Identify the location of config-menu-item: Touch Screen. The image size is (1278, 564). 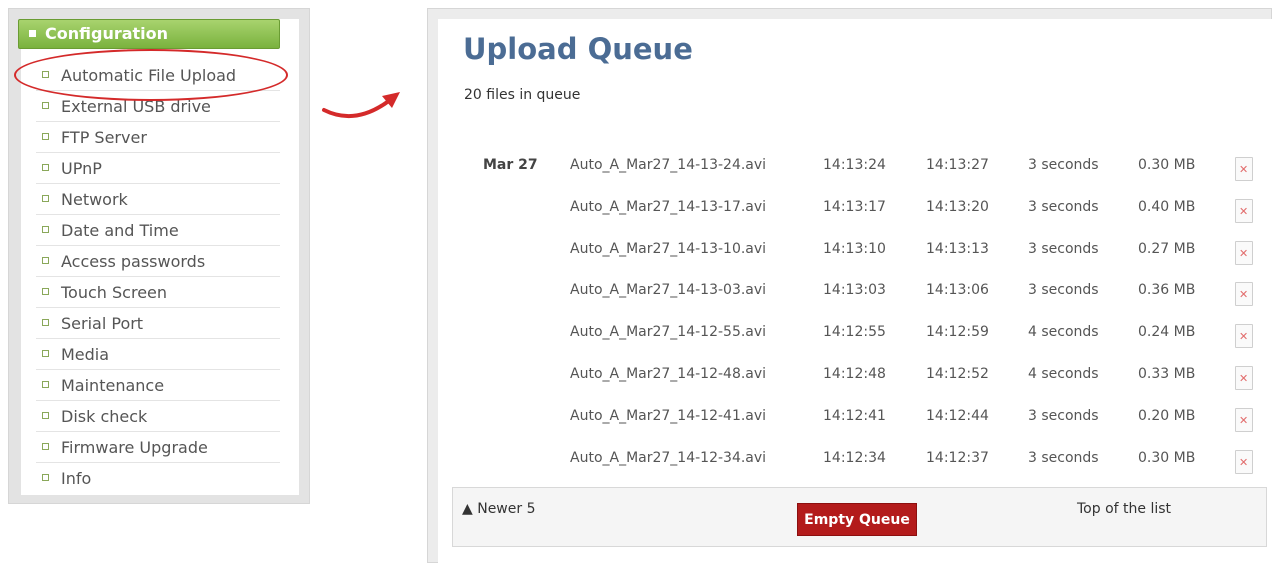
(158, 292).